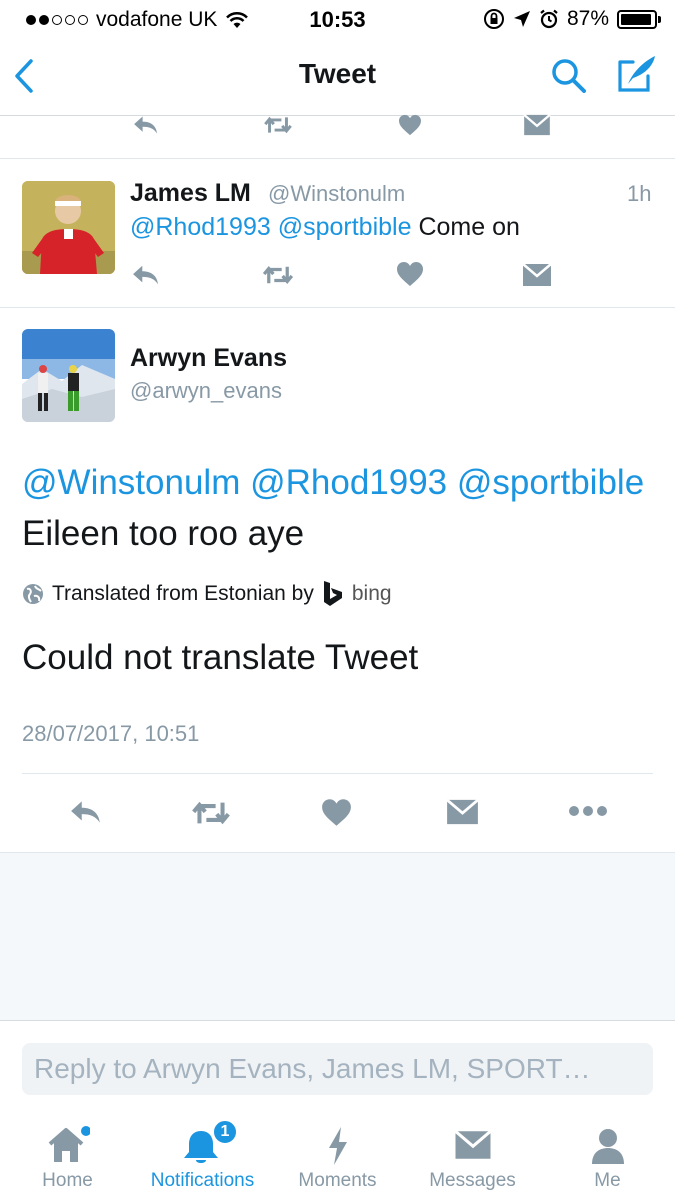  I want to click on translated-label: Translated from Estonian by, so click(183, 593).